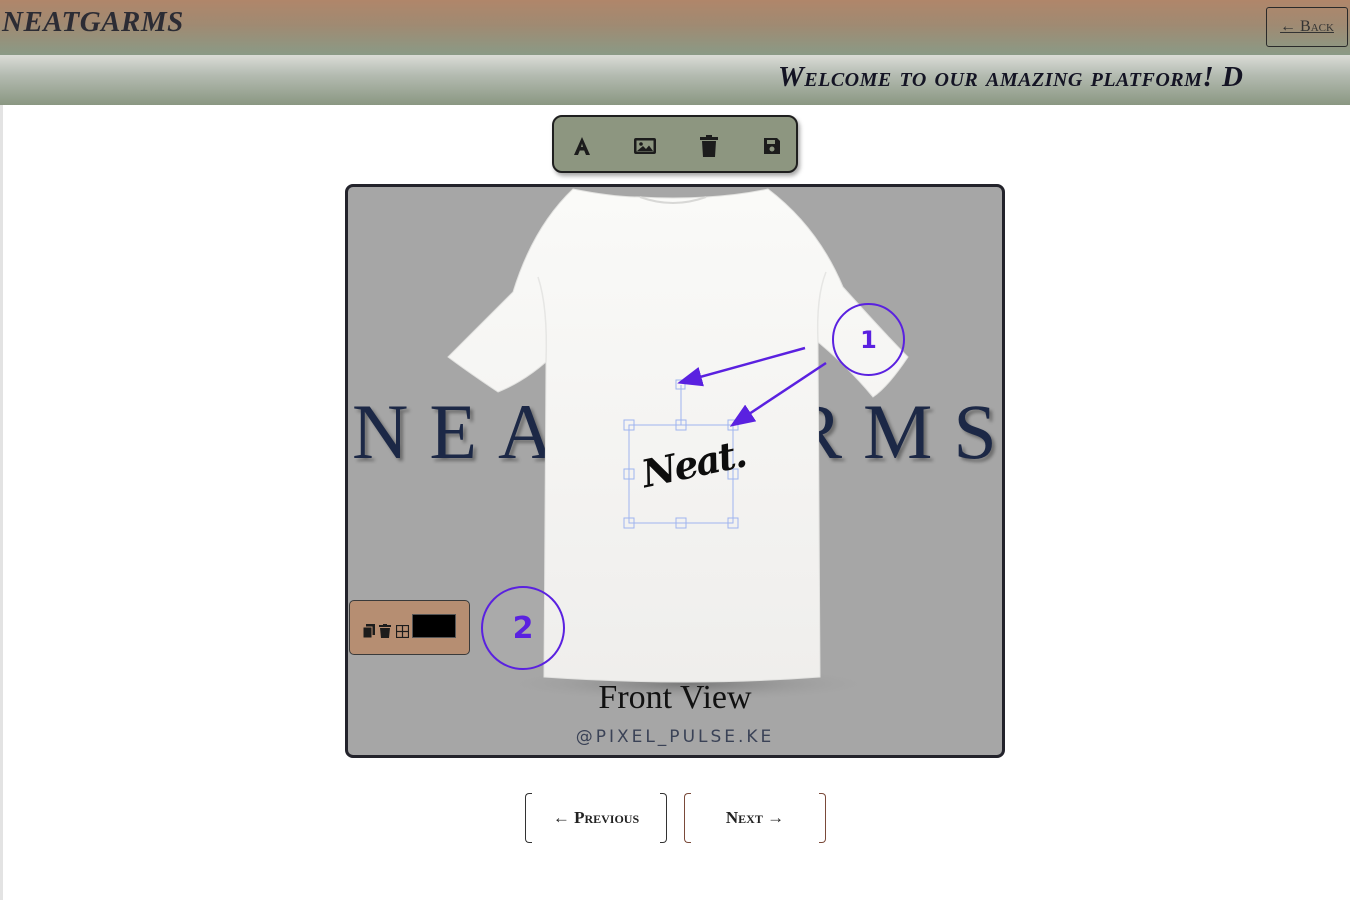 The width and height of the screenshot is (1350, 900). What do you see at coordinates (369, 631) in the screenshot?
I see `copy-icon` at bounding box center [369, 631].